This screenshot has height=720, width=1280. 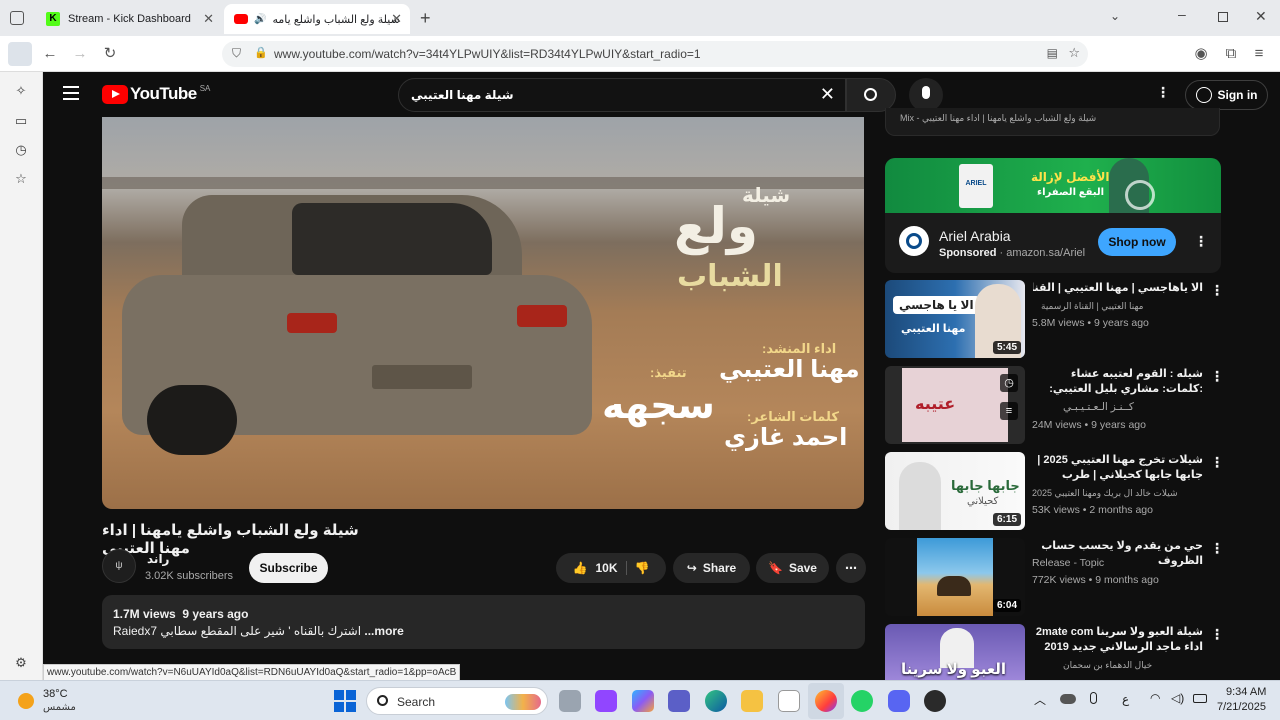 I want to click on search-box: شيلة مهنا العتيبي ✕, so click(x=622, y=95).